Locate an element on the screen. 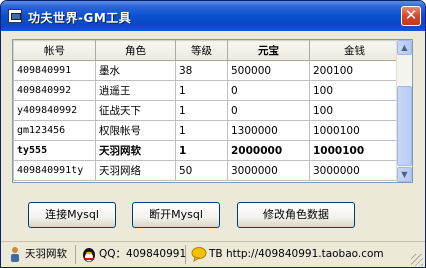 This screenshot has height=268, width=426. scroll-up-button: ▲ is located at coordinates (404, 47).